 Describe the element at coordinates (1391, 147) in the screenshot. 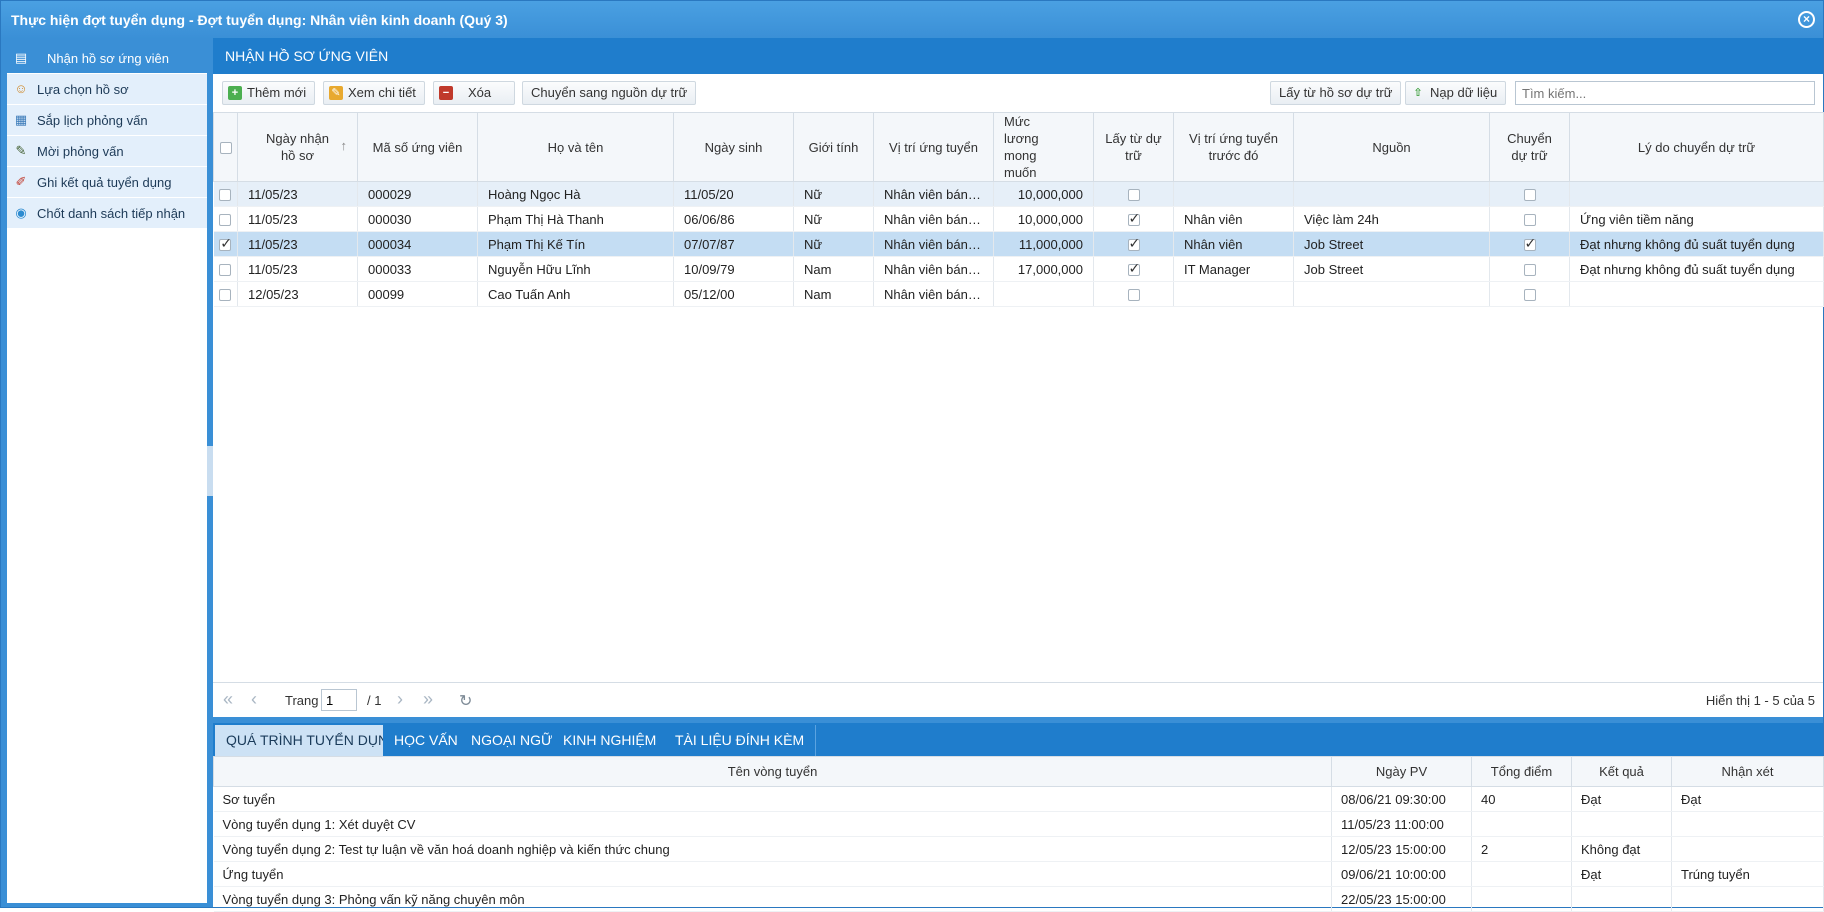

I see `col-source: Nguồn` at that location.